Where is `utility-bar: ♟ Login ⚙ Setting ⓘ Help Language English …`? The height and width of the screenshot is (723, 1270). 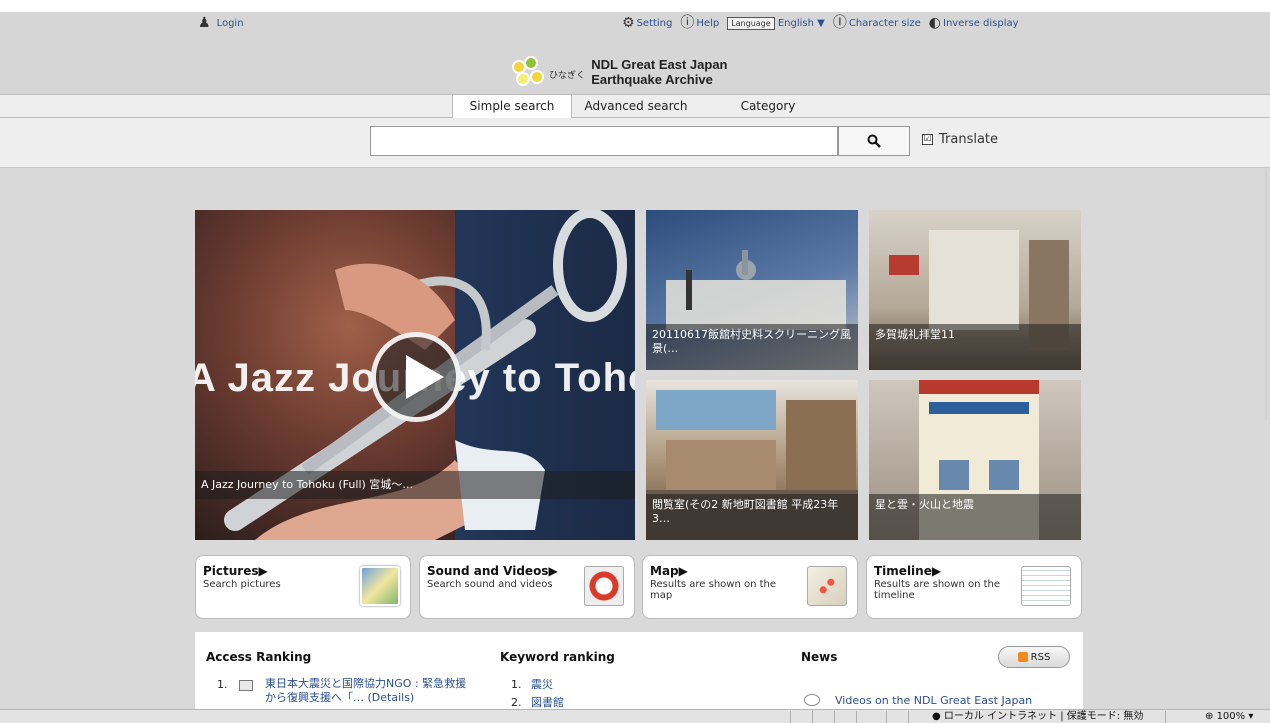
utility-bar: ♟ Login ⚙ Setting ⓘ Help Language English … is located at coordinates (635, 26).